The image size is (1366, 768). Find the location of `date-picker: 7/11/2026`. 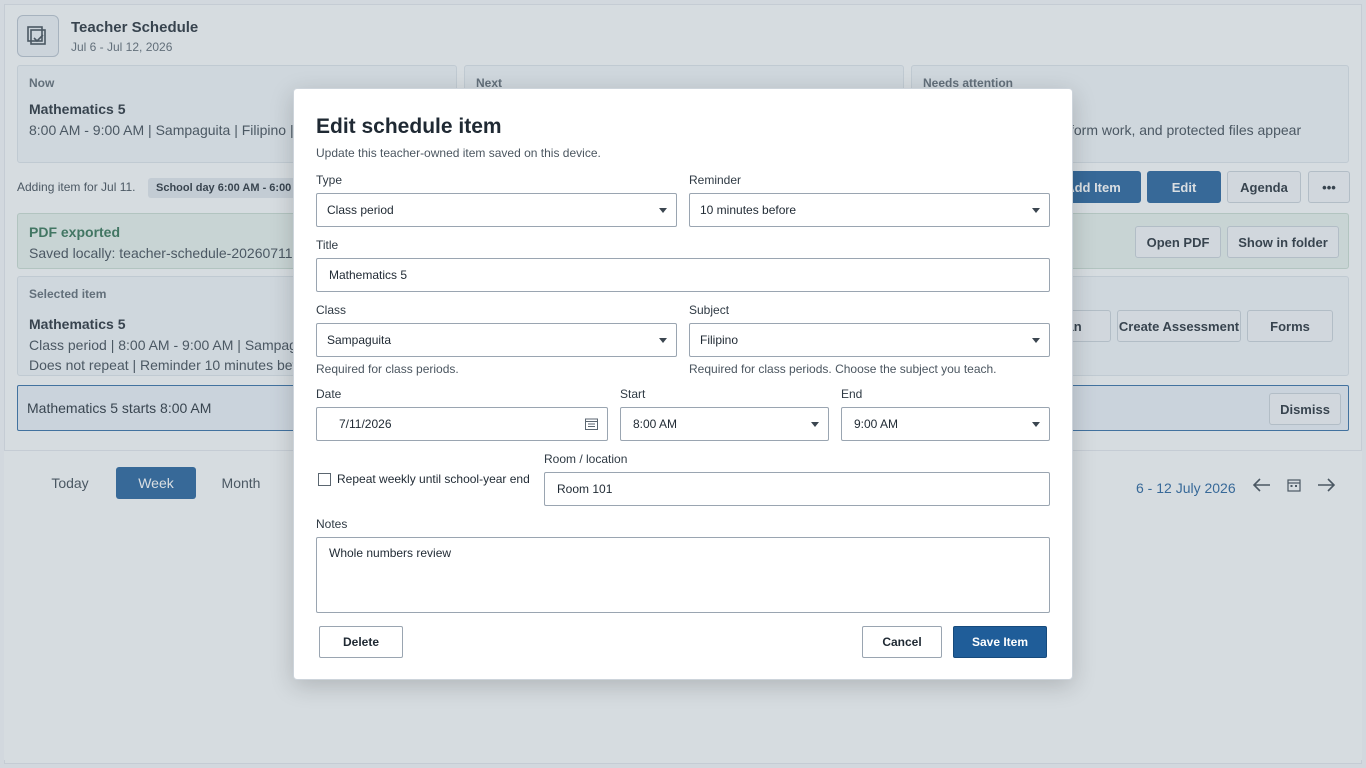

date-picker: 7/11/2026 is located at coordinates (462, 424).